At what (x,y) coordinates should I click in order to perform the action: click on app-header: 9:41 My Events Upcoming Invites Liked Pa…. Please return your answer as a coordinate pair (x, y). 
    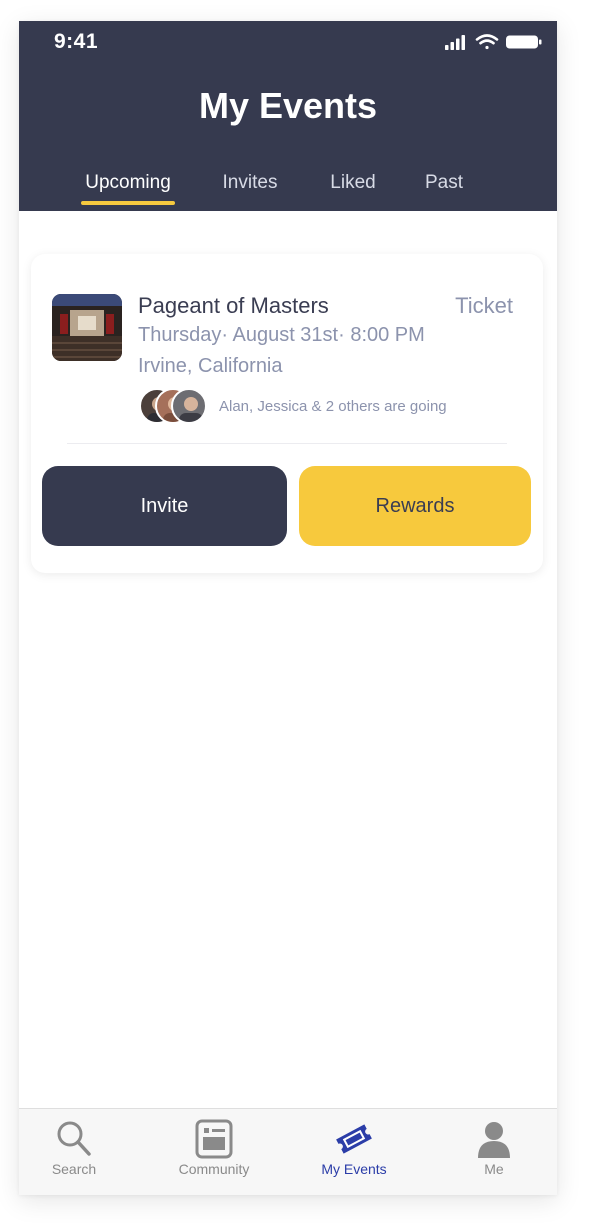
    Looking at the image, I should click on (288, 116).